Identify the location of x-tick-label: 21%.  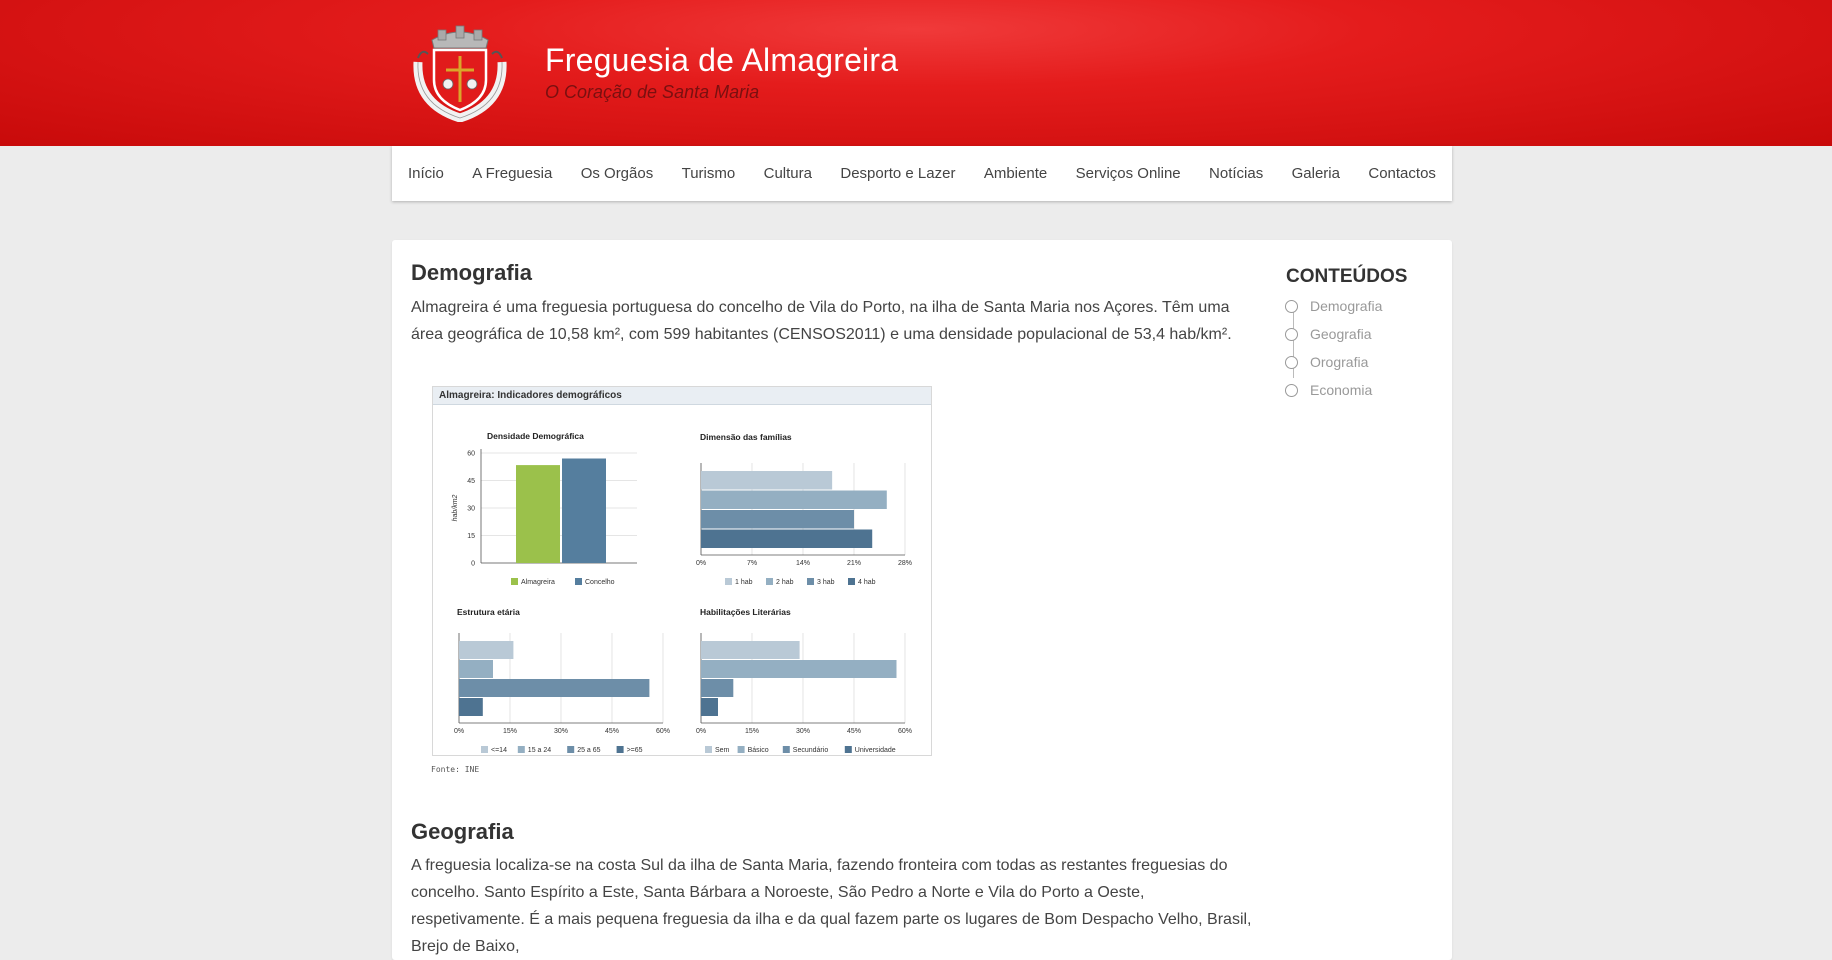
(854, 563).